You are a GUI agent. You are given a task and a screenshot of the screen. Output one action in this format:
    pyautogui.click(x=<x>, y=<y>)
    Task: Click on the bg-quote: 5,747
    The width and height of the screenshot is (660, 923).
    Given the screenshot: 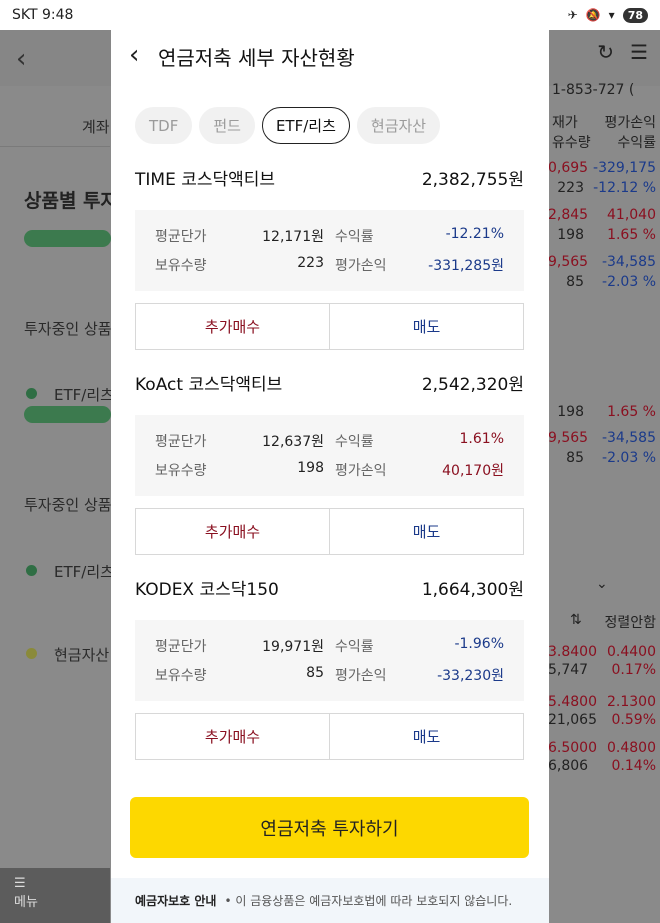 What is the action you would take?
    pyautogui.click(x=568, y=670)
    